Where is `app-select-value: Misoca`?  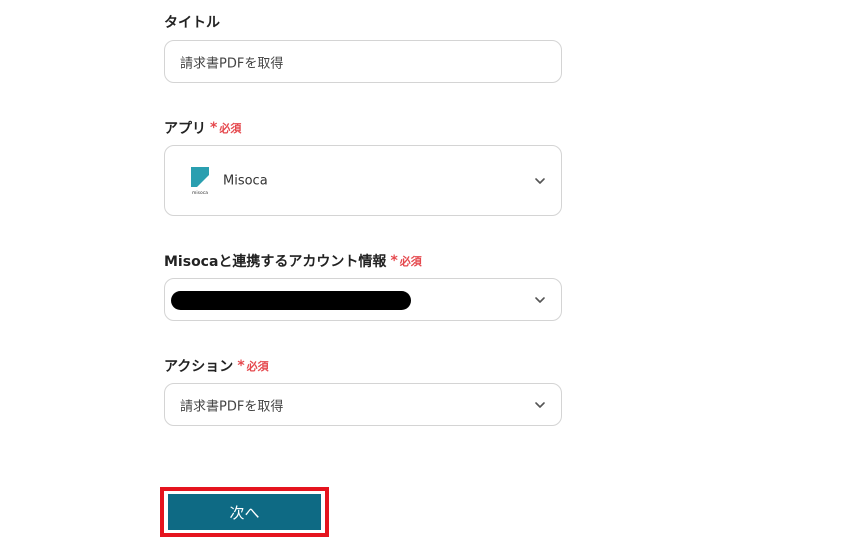 app-select-value: Misoca is located at coordinates (245, 180).